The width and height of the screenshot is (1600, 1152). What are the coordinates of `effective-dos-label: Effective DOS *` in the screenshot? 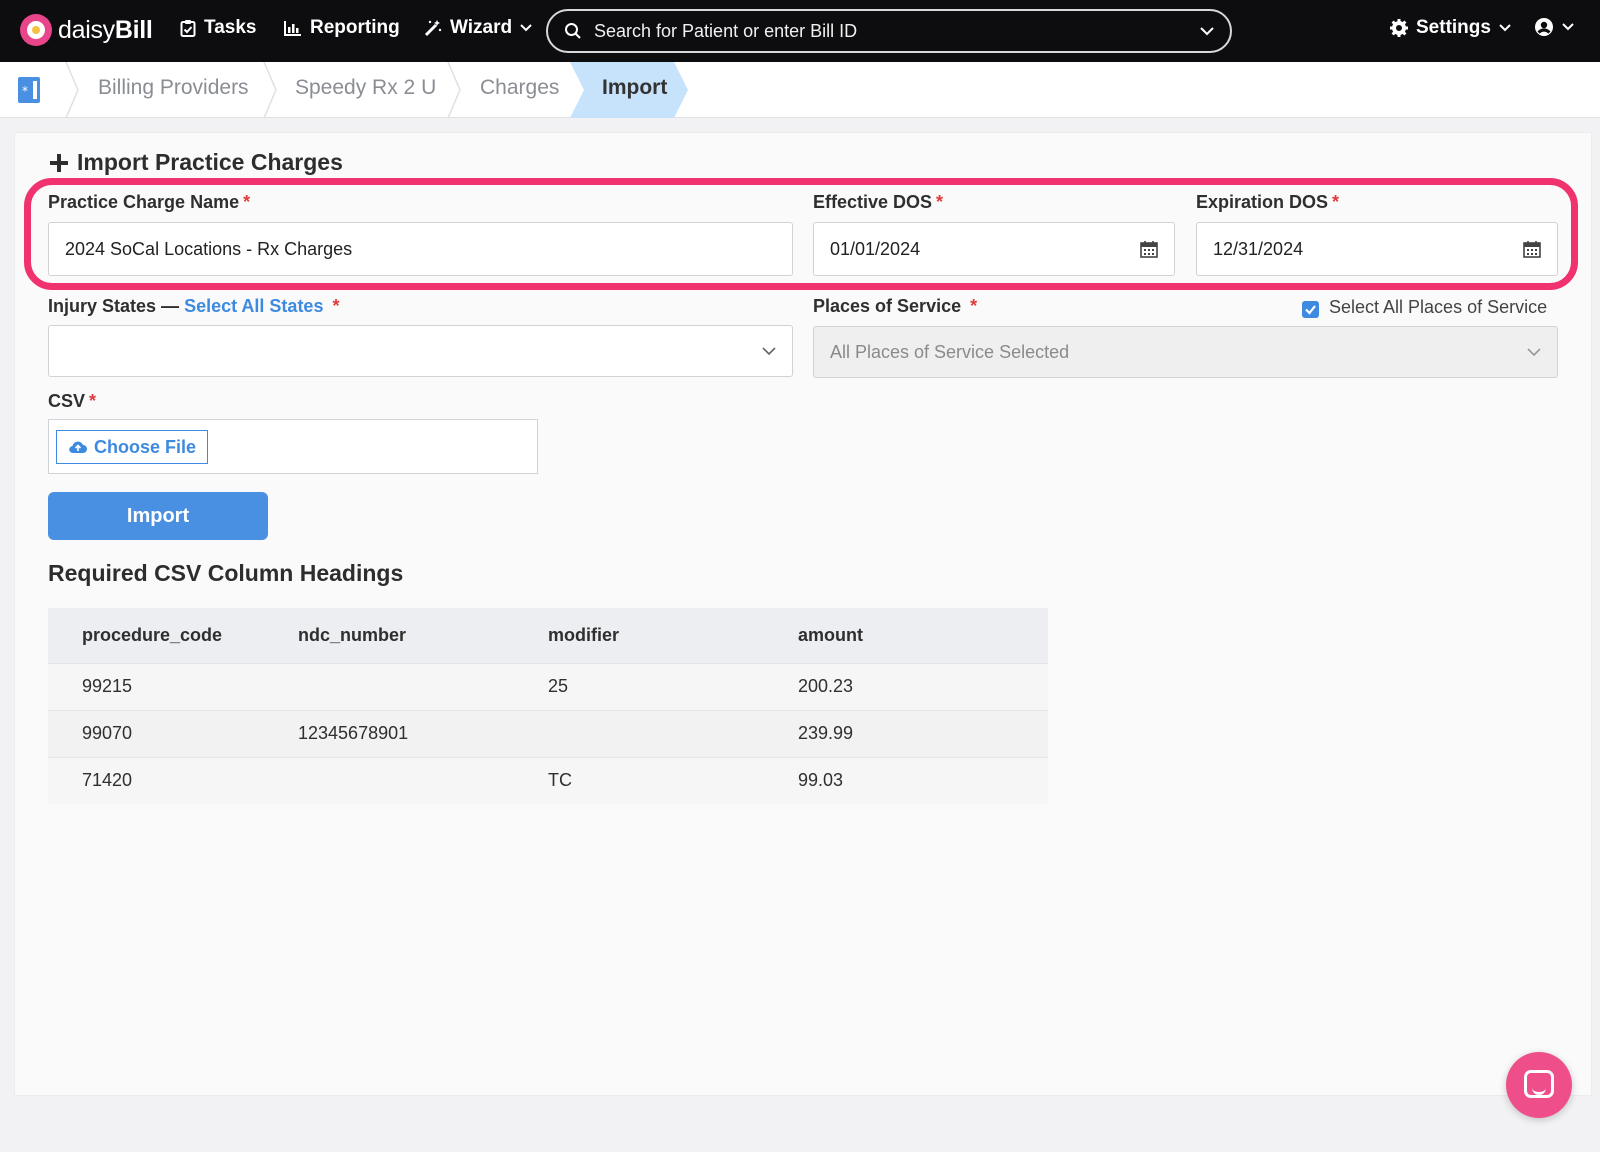 It's located at (878, 202).